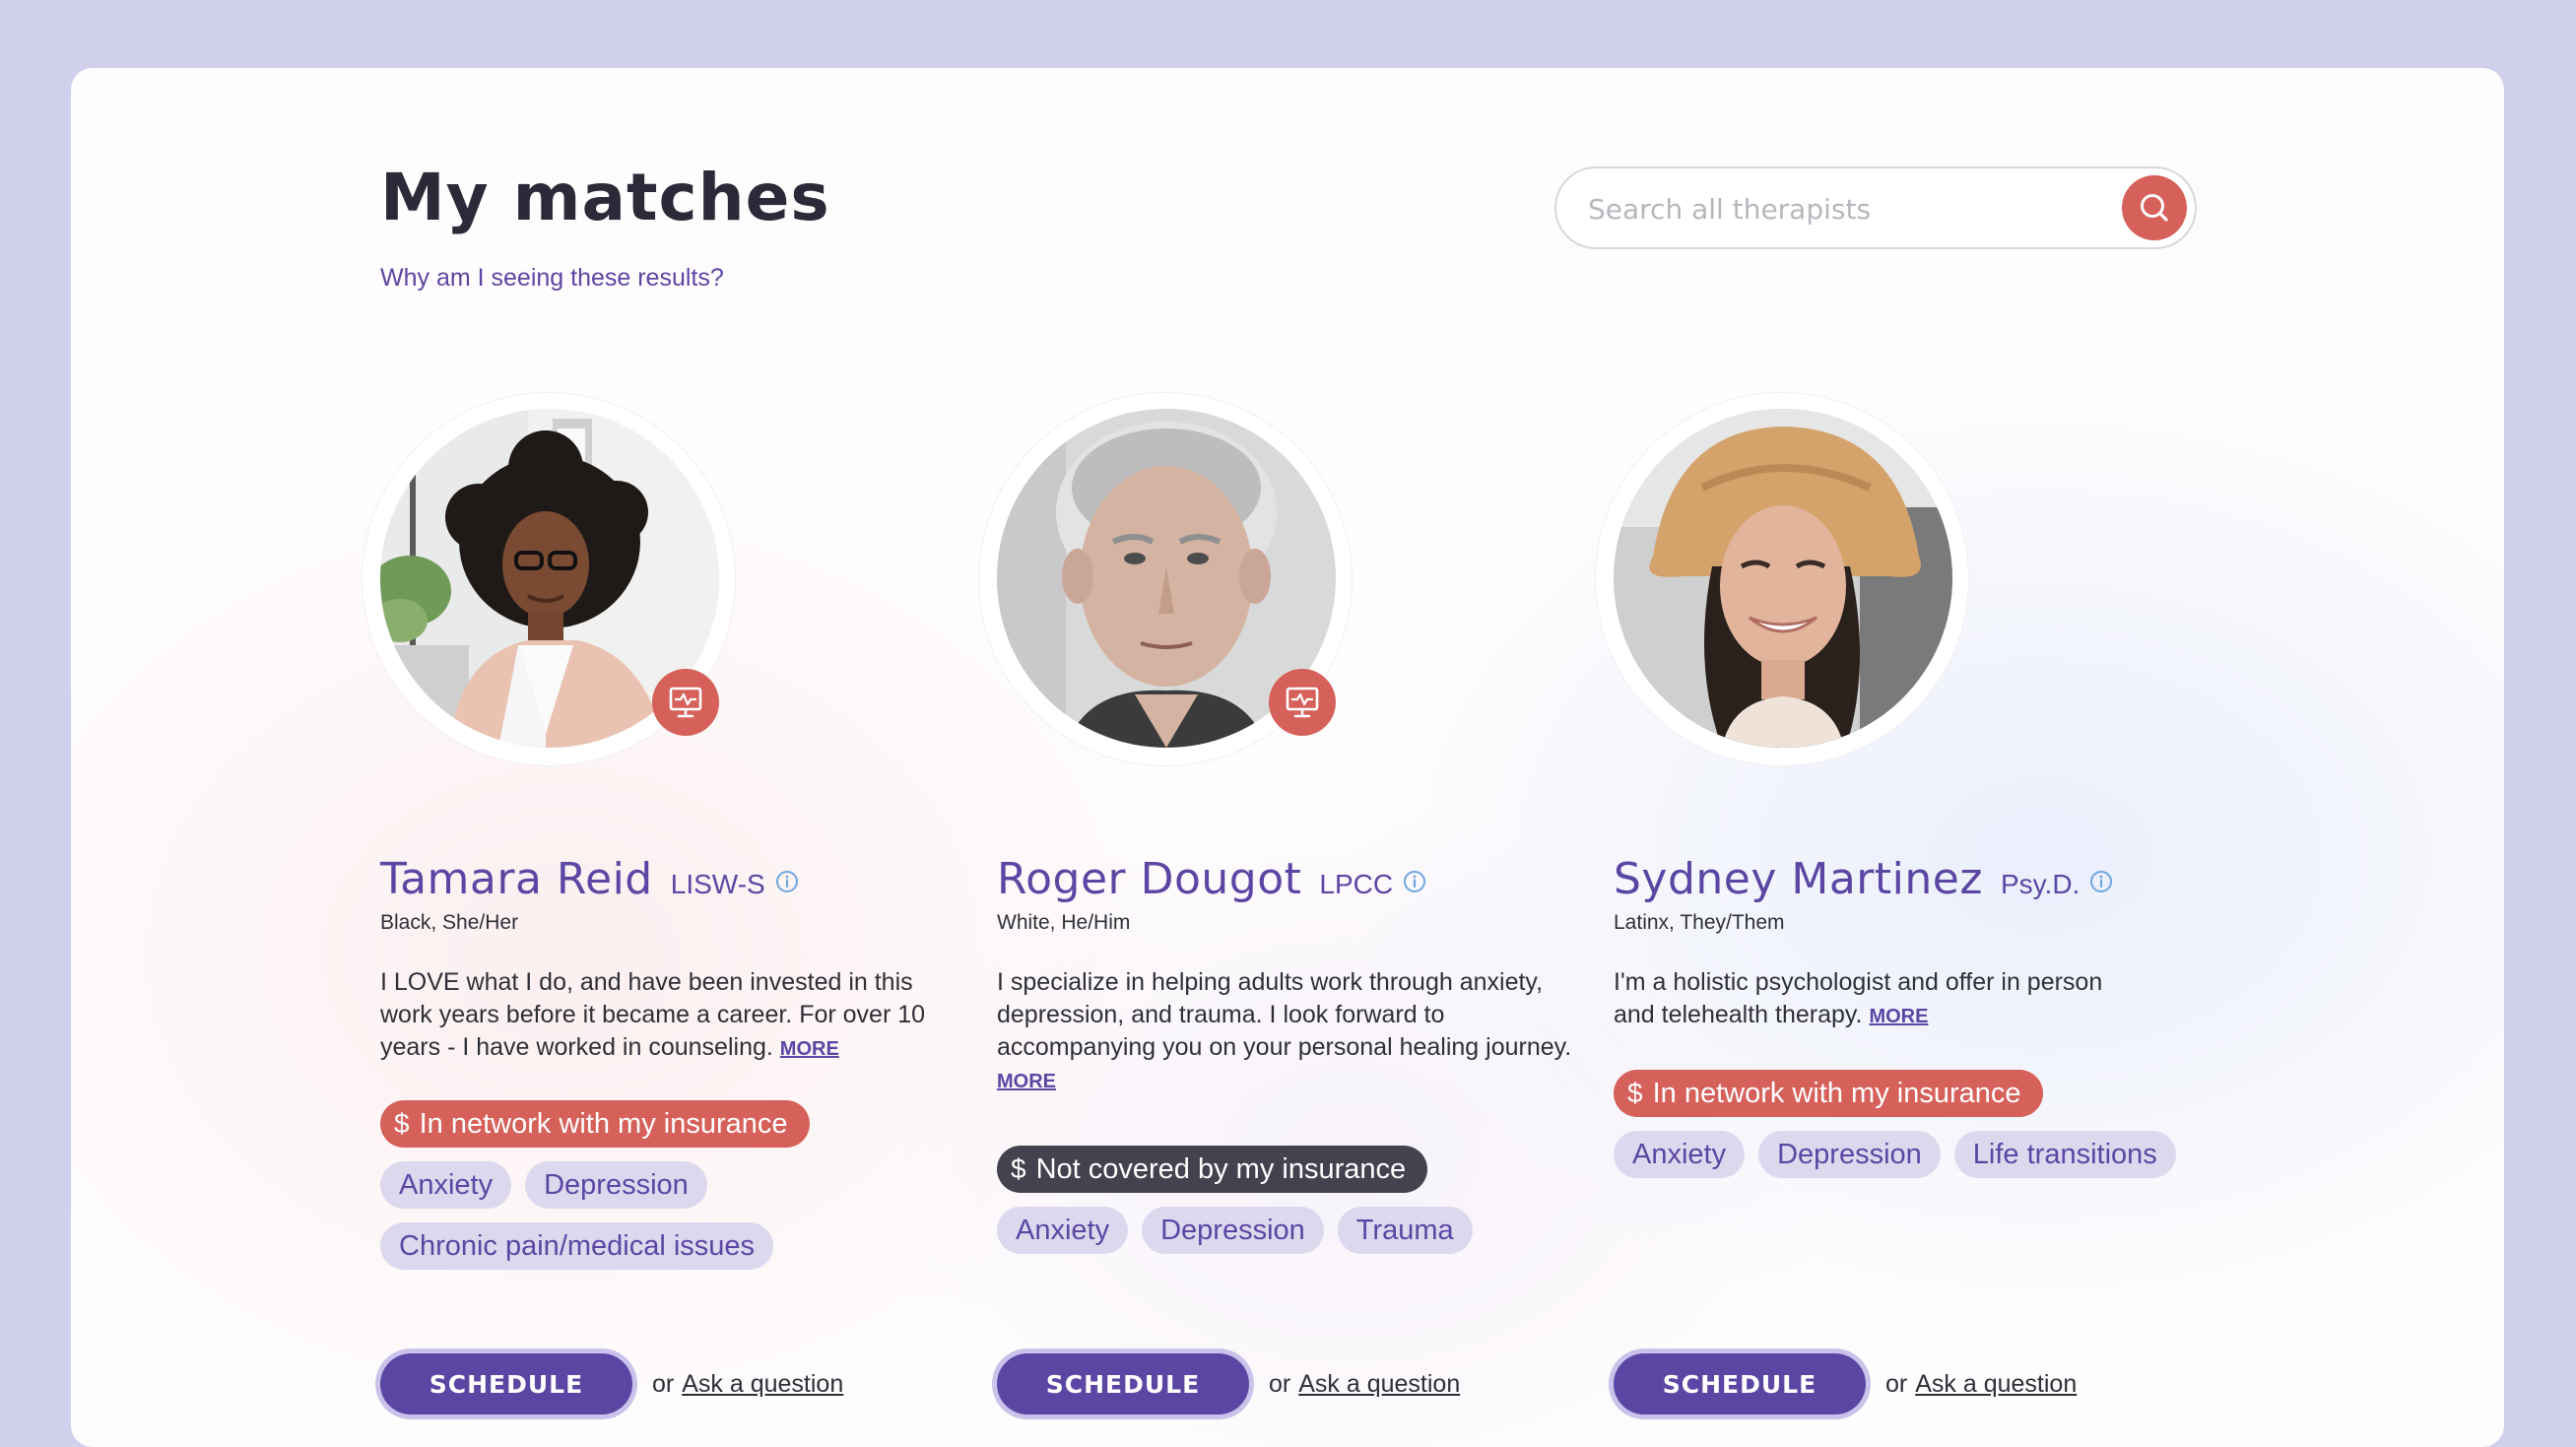 This screenshot has width=2576, height=1447. I want to click on why-results-link: Why am I seeing these results?, so click(552, 278).